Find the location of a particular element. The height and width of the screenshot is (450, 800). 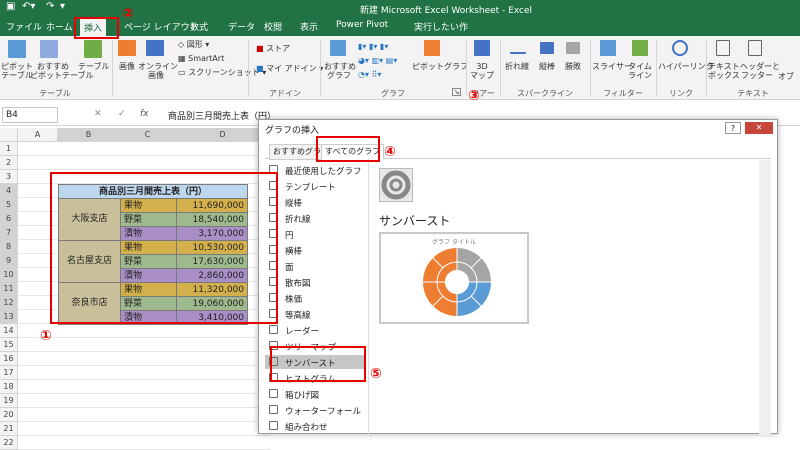

chart-type-item: 縦棒 is located at coordinates (315, 202).